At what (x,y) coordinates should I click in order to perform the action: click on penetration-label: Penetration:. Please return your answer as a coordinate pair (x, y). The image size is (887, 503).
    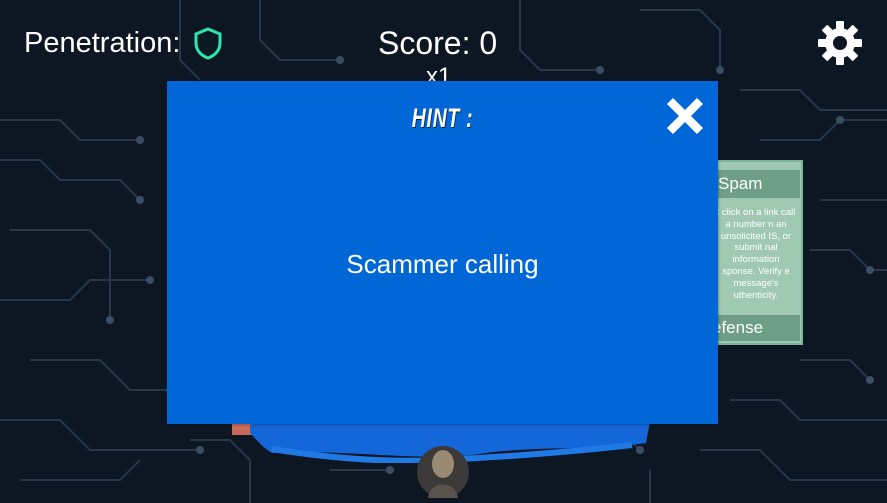
    Looking at the image, I should click on (102, 42).